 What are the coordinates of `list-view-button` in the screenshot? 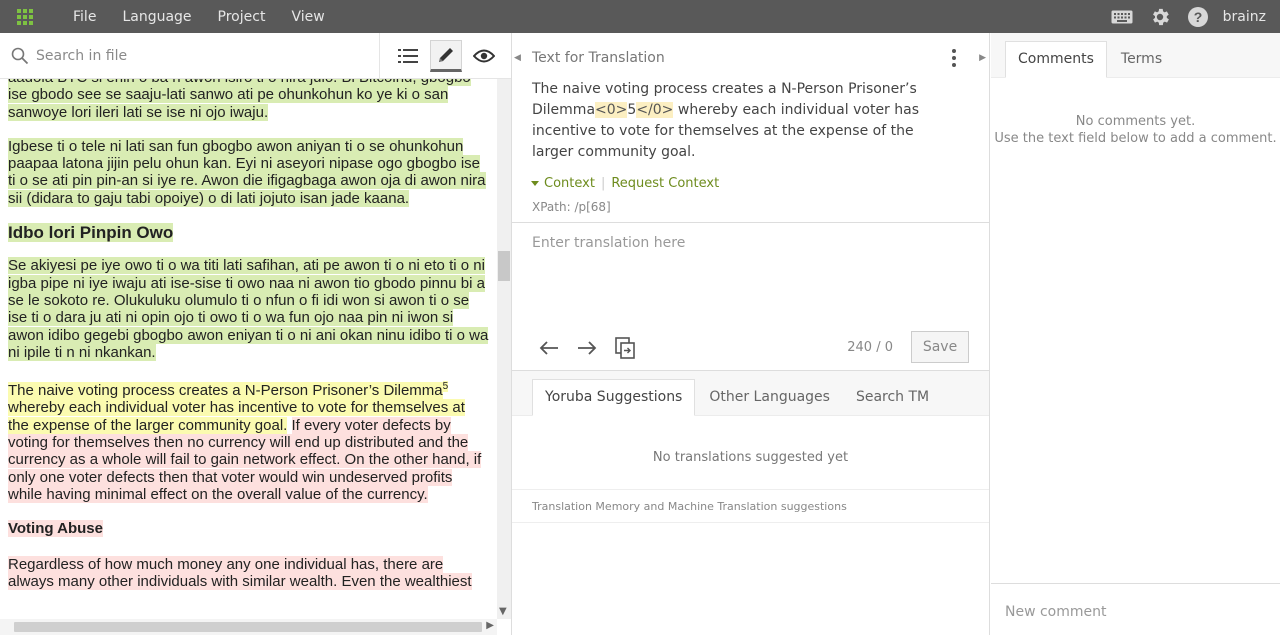 It's located at (408, 56).